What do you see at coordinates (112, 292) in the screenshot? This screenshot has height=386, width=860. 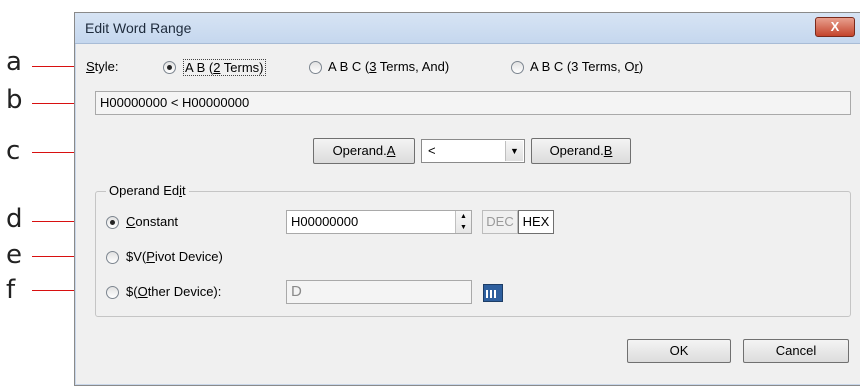 I see `other-device-radio` at bounding box center [112, 292].